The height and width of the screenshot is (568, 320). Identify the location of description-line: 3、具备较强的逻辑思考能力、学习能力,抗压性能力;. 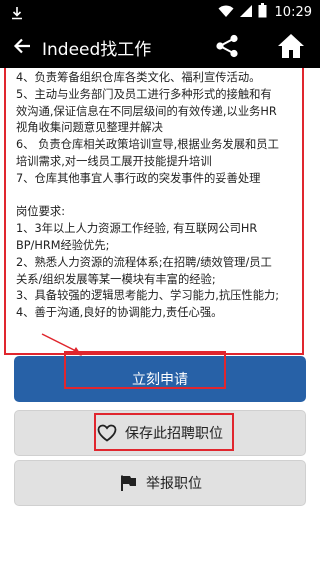
(148, 296).